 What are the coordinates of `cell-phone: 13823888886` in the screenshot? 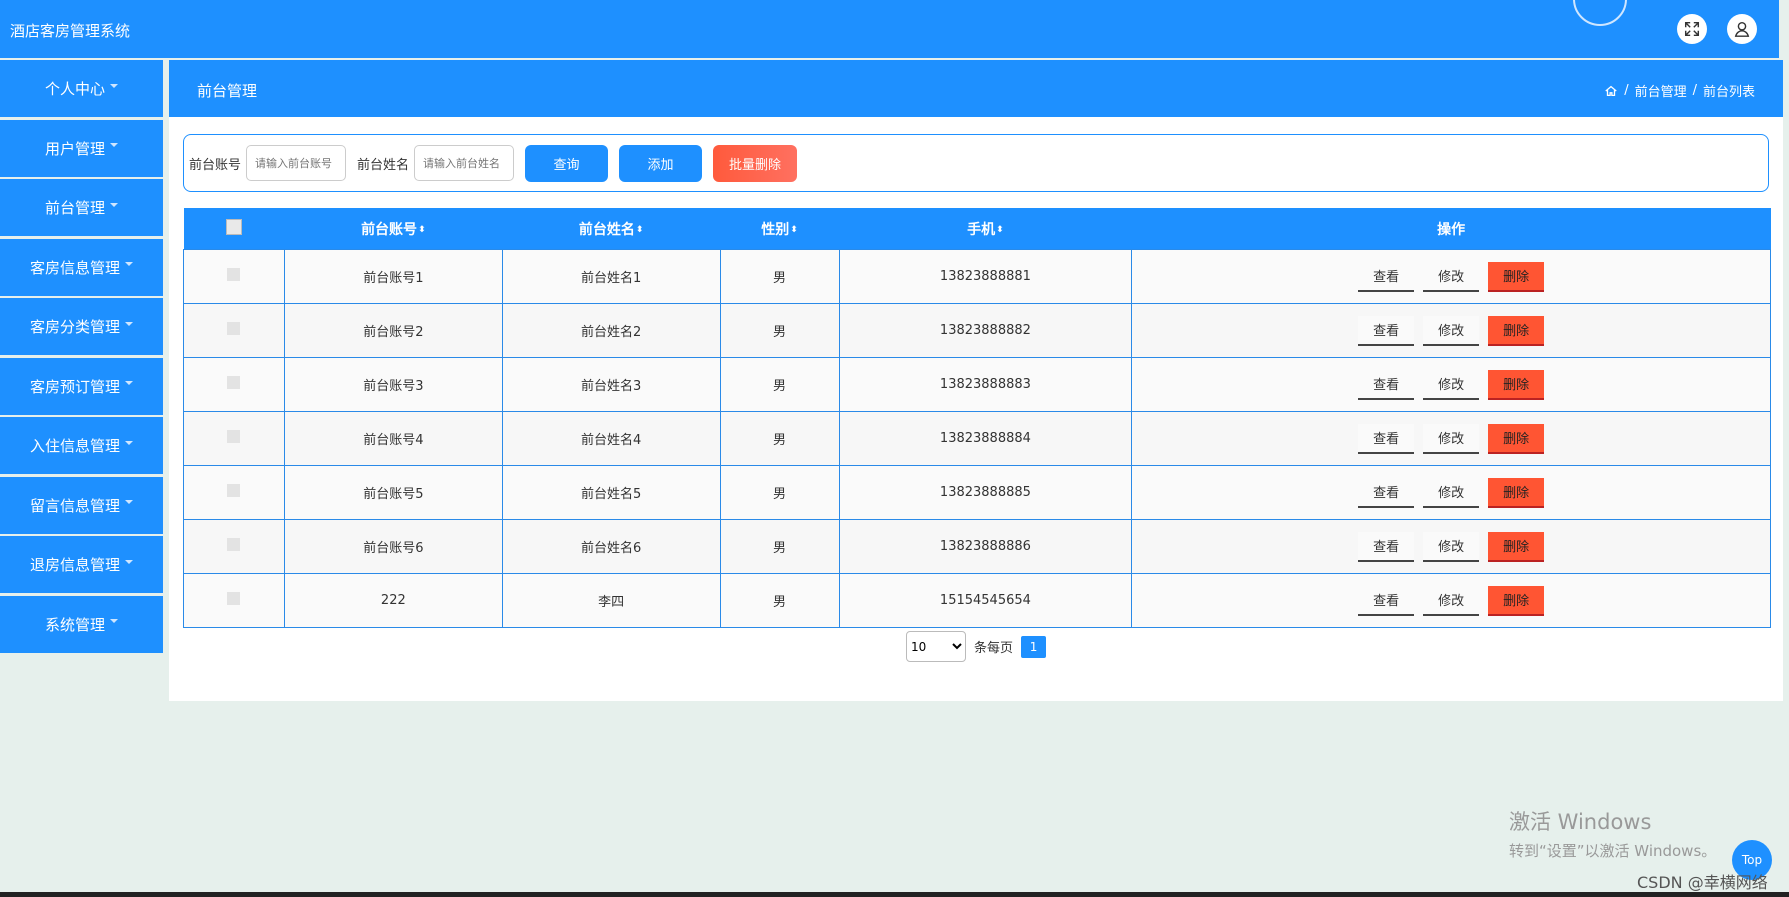 It's located at (985, 546).